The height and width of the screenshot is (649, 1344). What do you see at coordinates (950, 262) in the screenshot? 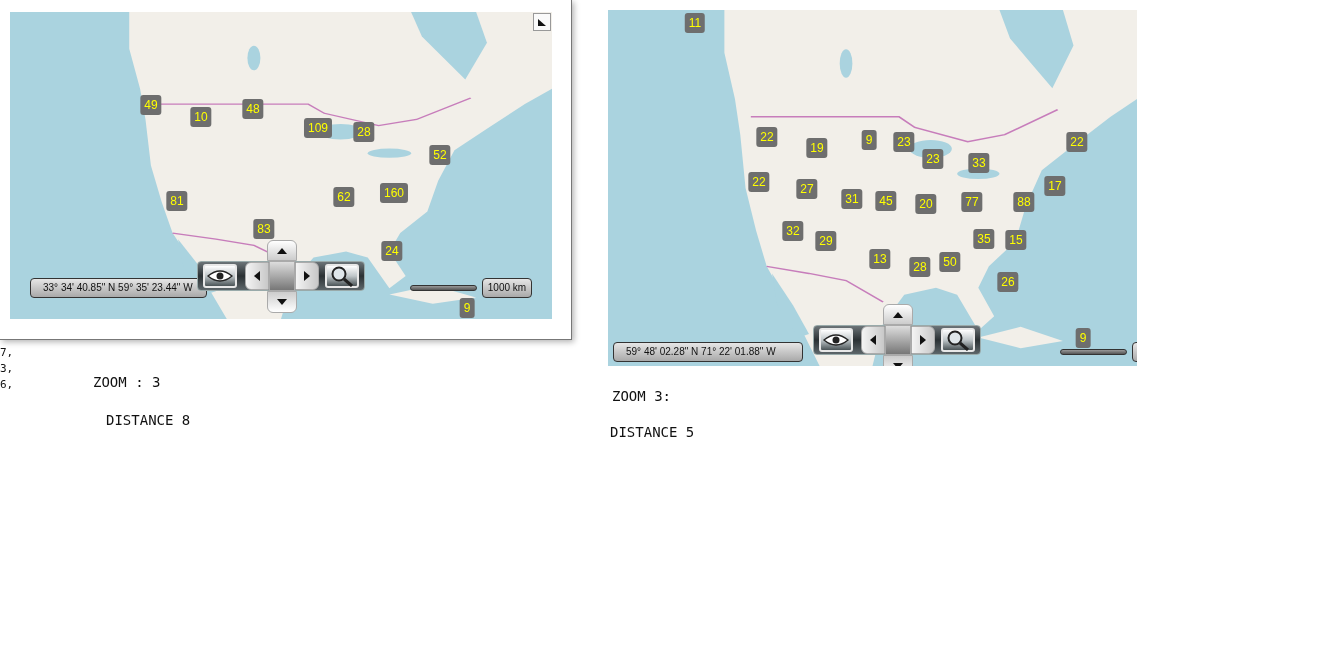
I see `cluster-marker: 50` at bounding box center [950, 262].